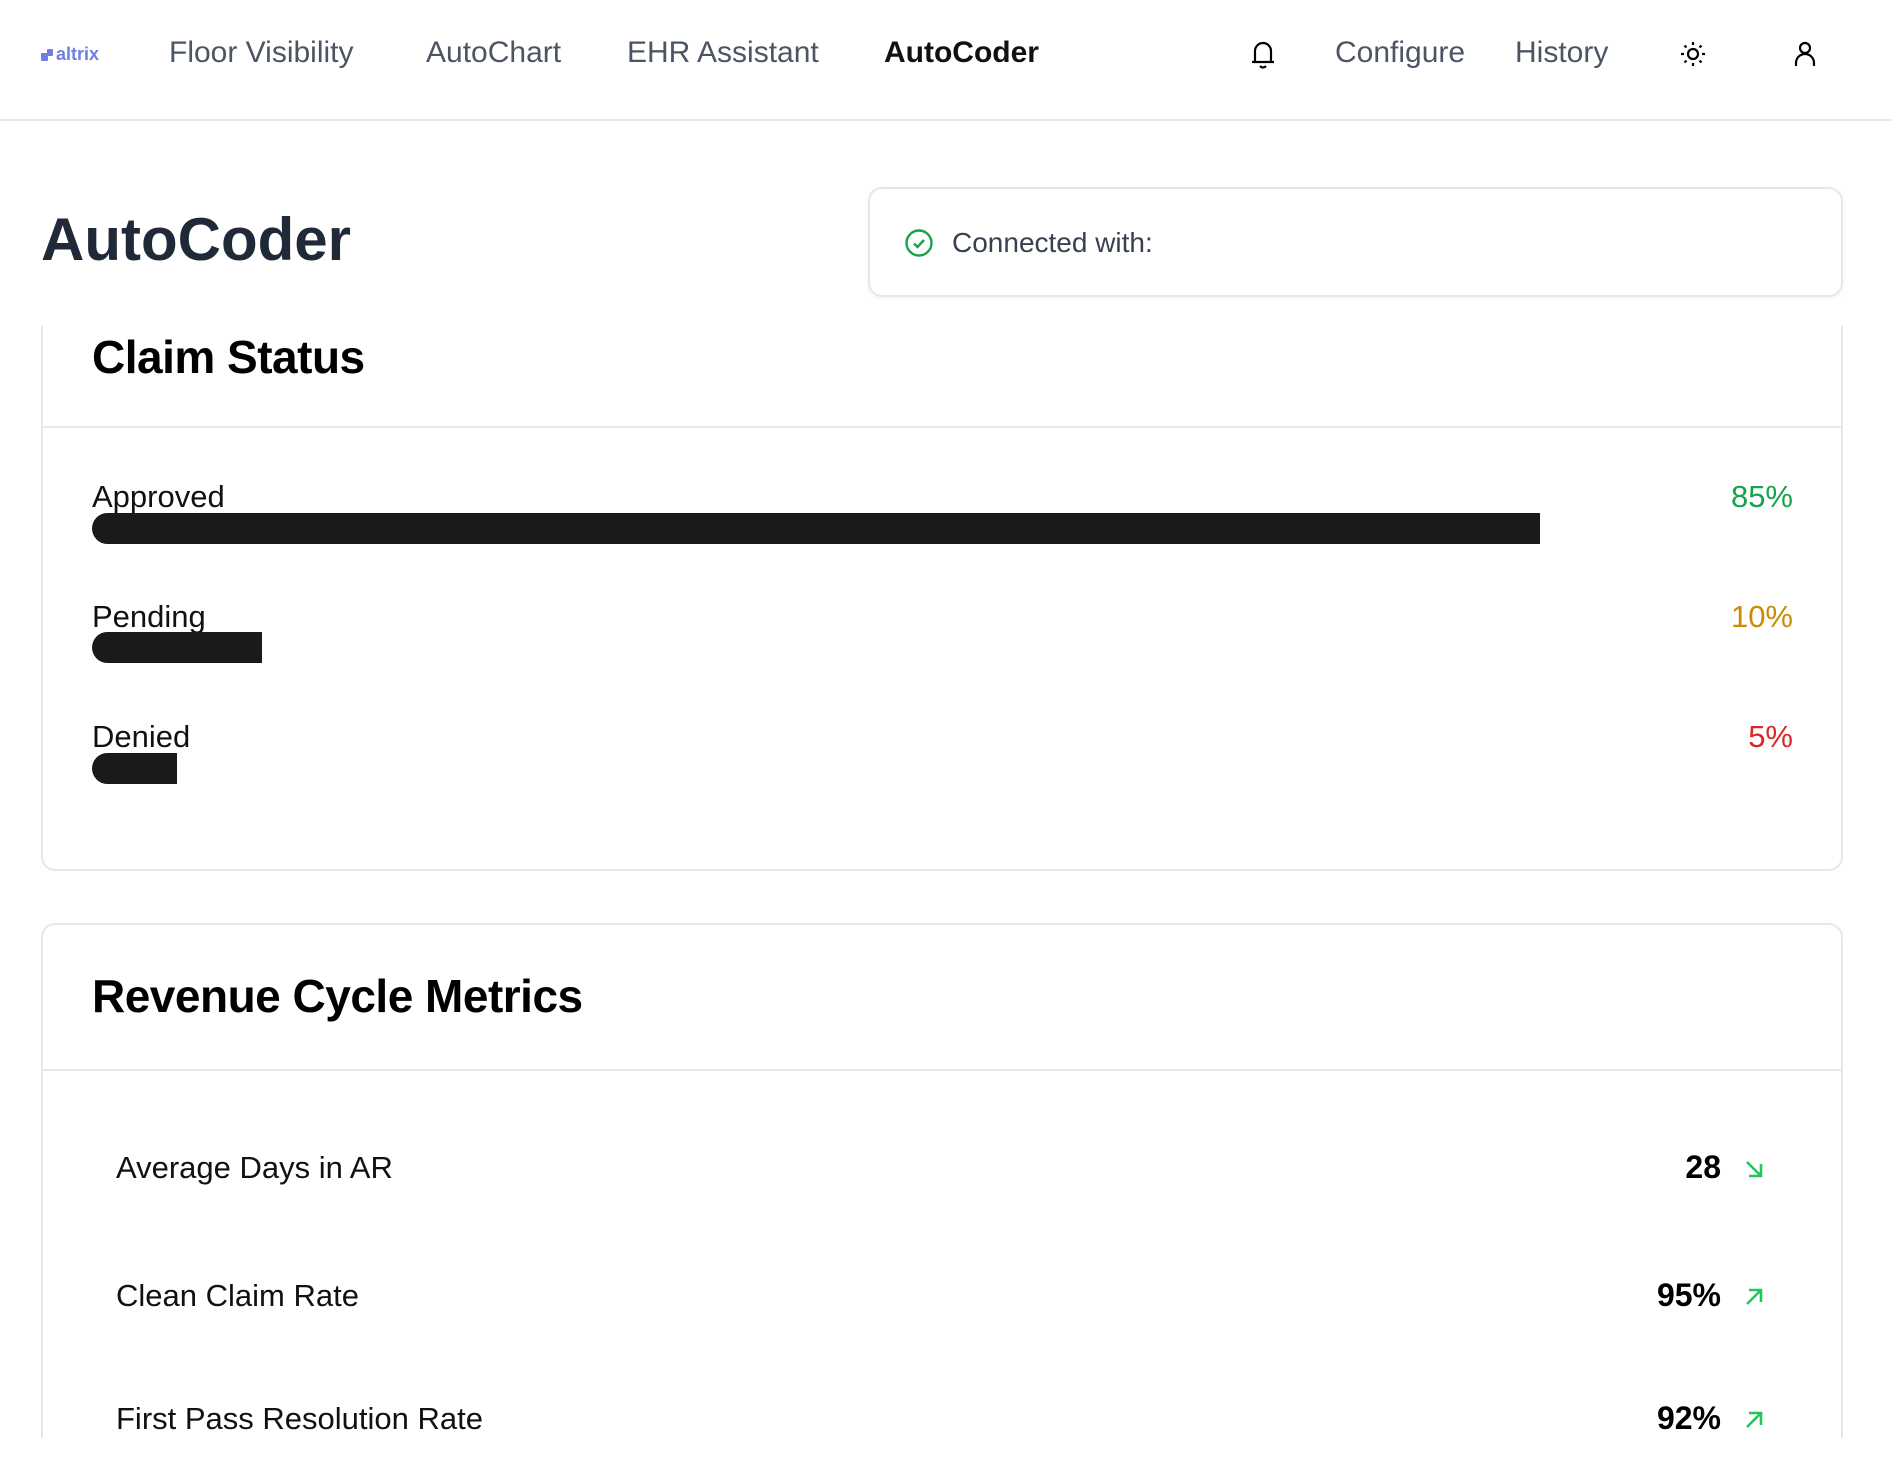 Image resolution: width=1892 pixels, height=1468 pixels. I want to click on connection-status-box: Connected with:, so click(1355, 242).